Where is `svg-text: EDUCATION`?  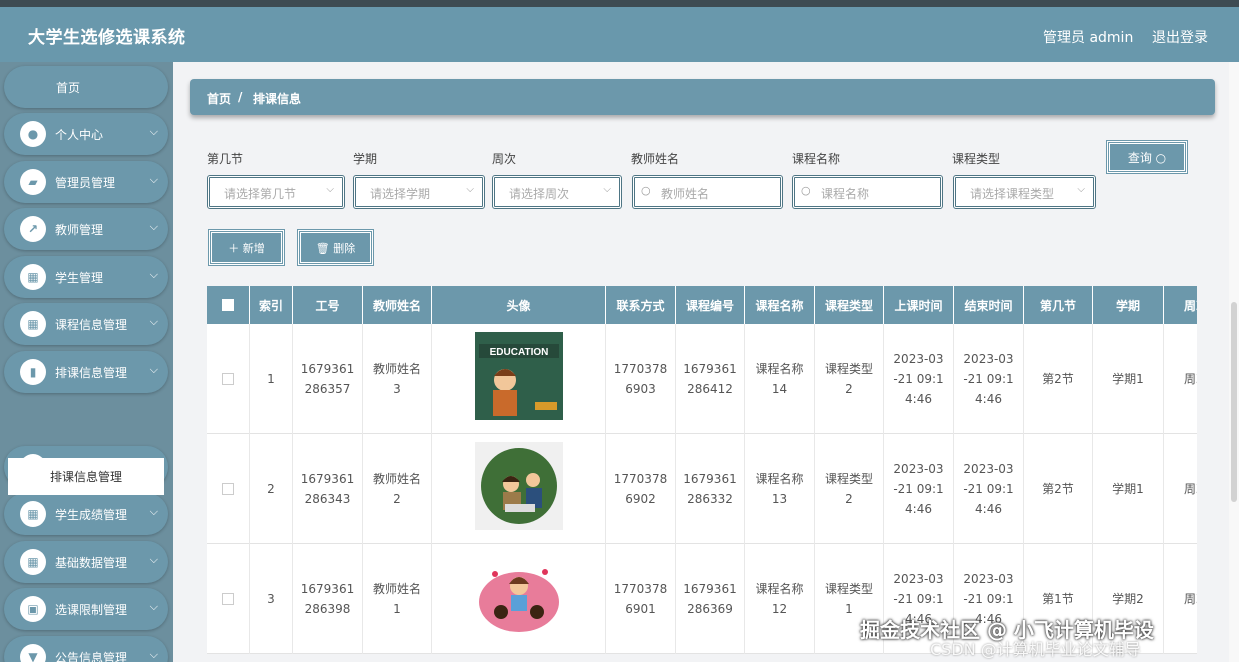 svg-text: EDUCATION is located at coordinates (518, 352).